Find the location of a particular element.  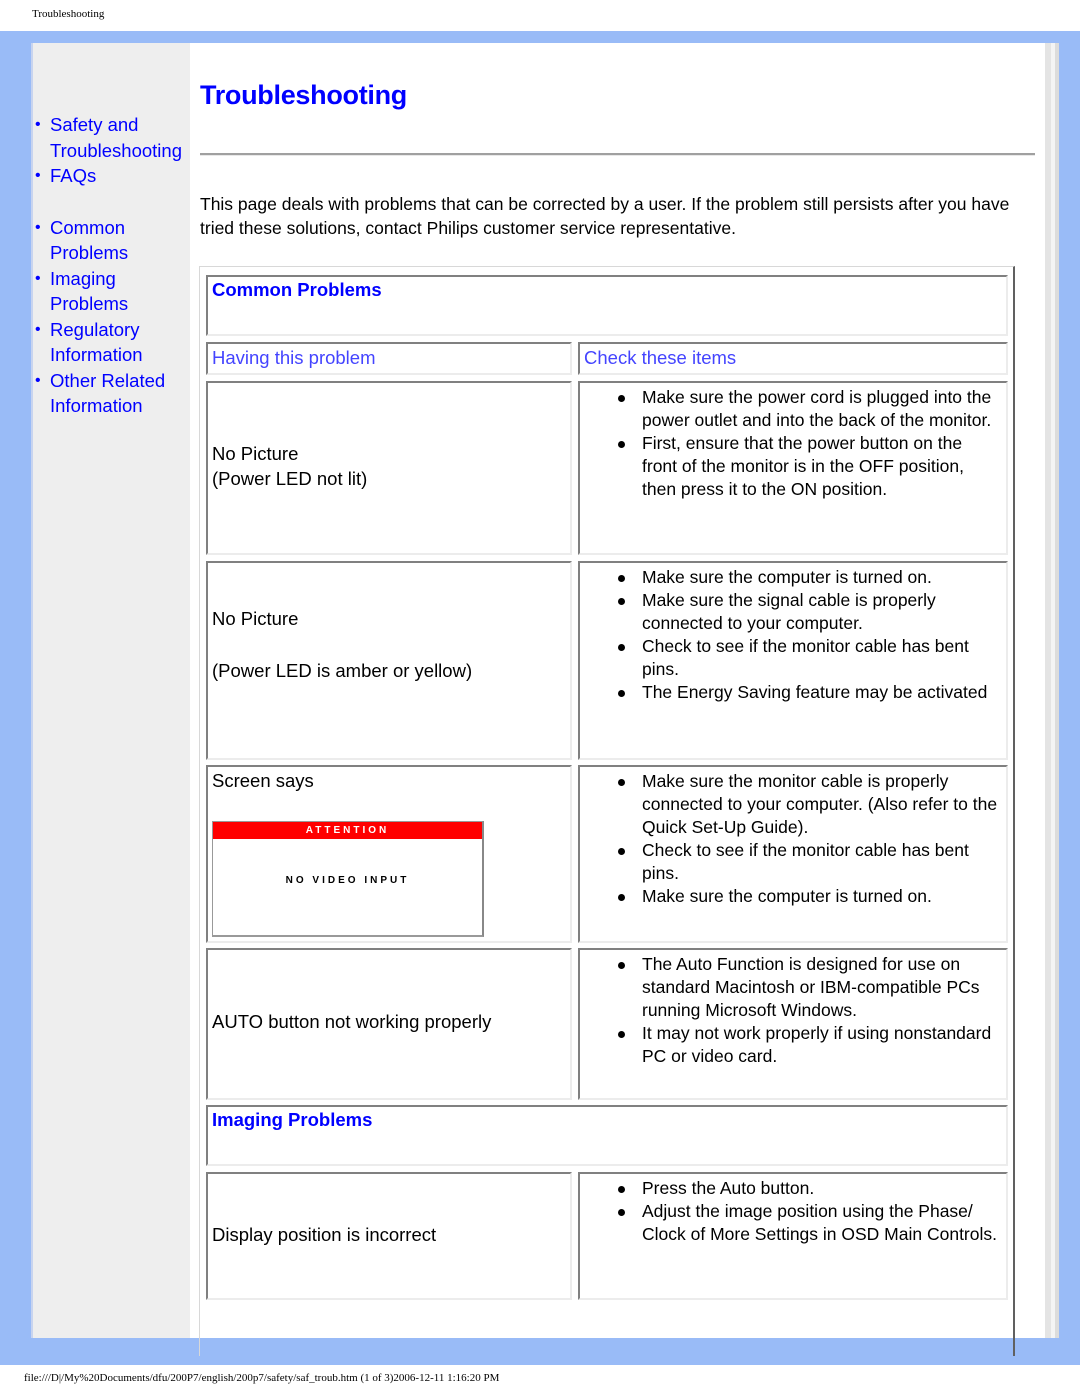

problem-detail: (Power LED is amber or yellow) is located at coordinates (342, 670).